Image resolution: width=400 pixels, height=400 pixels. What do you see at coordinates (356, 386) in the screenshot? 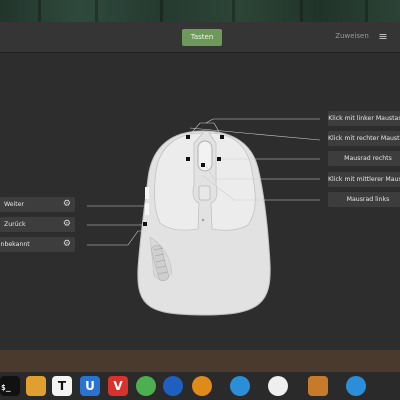
I see `sync-alt-icon` at bounding box center [356, 386].